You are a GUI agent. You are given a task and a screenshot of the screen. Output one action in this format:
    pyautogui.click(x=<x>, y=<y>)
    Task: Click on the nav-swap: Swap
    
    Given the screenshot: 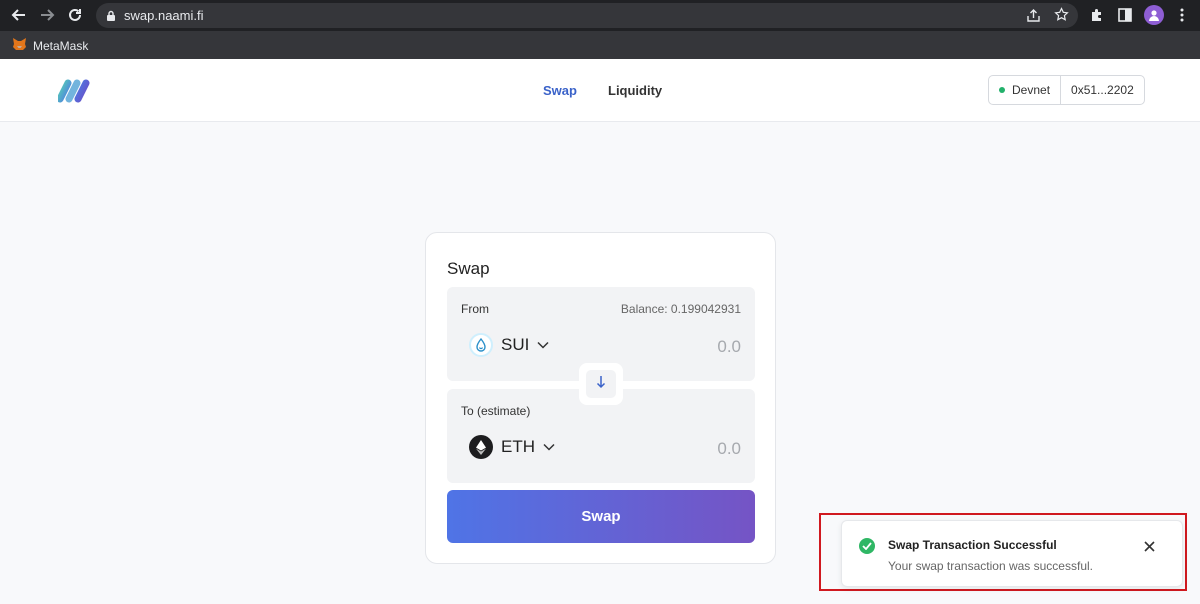 What is the action you would take?
    pyautogui.click(x=560, y=90)
    